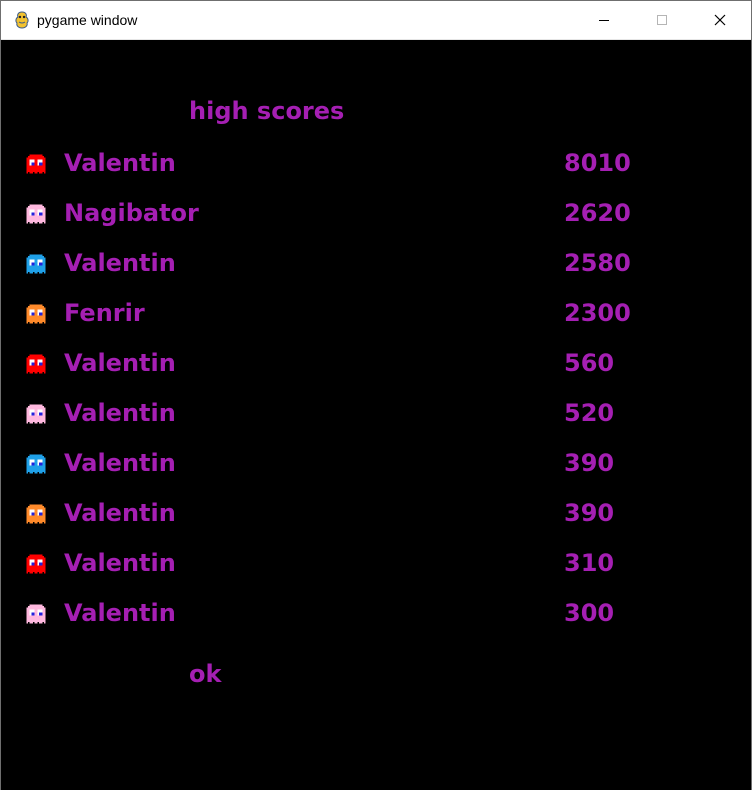 This screenshot has width=752, height=790. I want to click on minimize-button, so click(604, 20).